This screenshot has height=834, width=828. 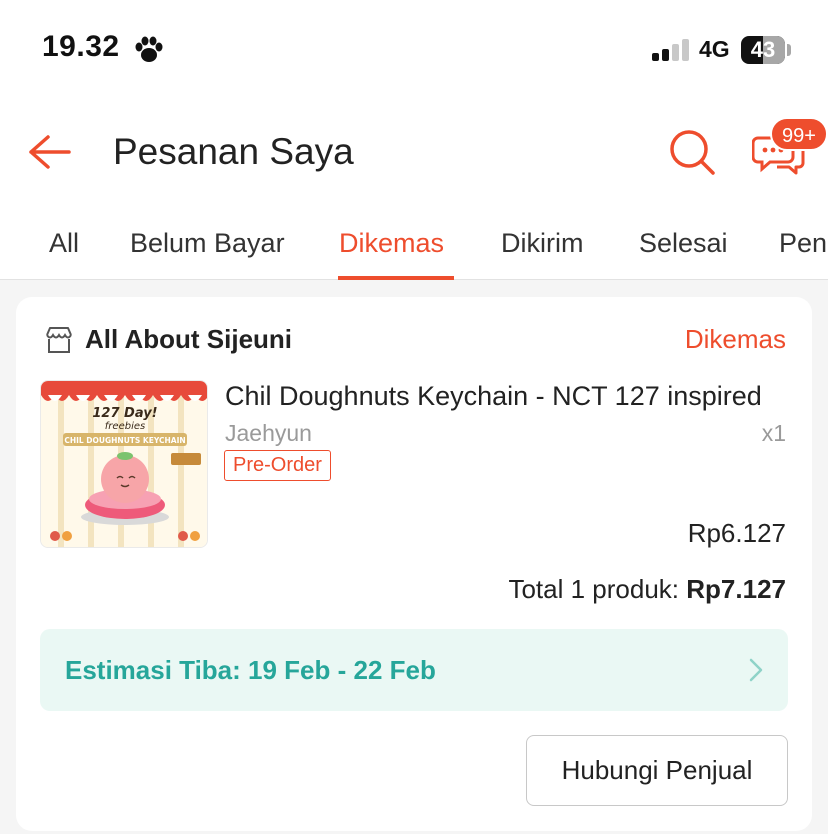 I want to click on paw-icon, so click(x=149, y=49).